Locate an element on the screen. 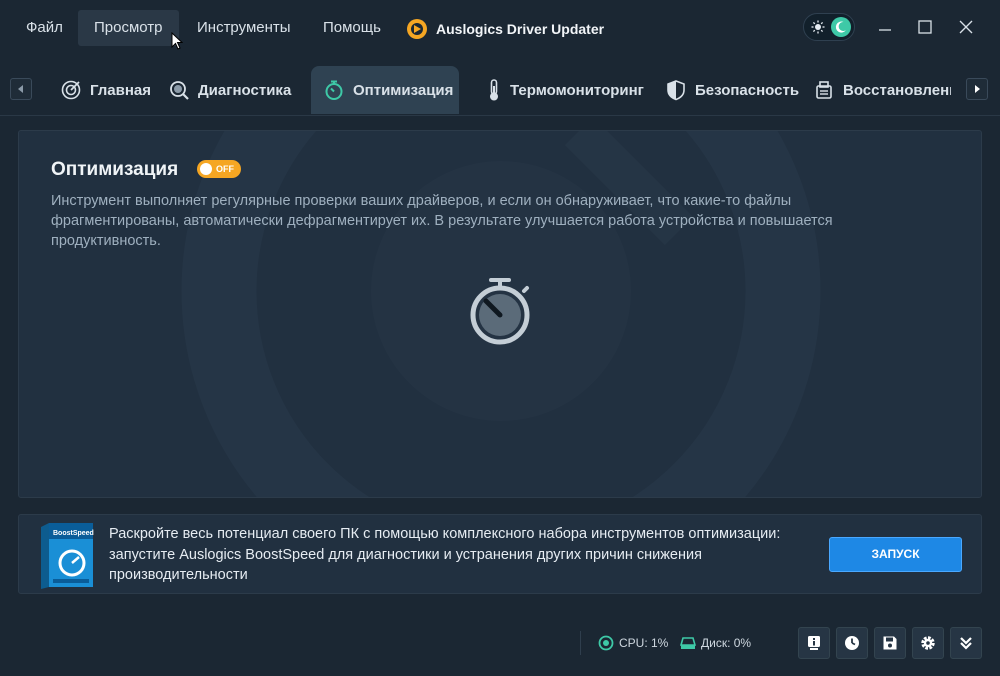 Image resolution: width=1000 pixels, height=676 pixels. tabs-scroll-left-button is located at coordinates (21, 89).